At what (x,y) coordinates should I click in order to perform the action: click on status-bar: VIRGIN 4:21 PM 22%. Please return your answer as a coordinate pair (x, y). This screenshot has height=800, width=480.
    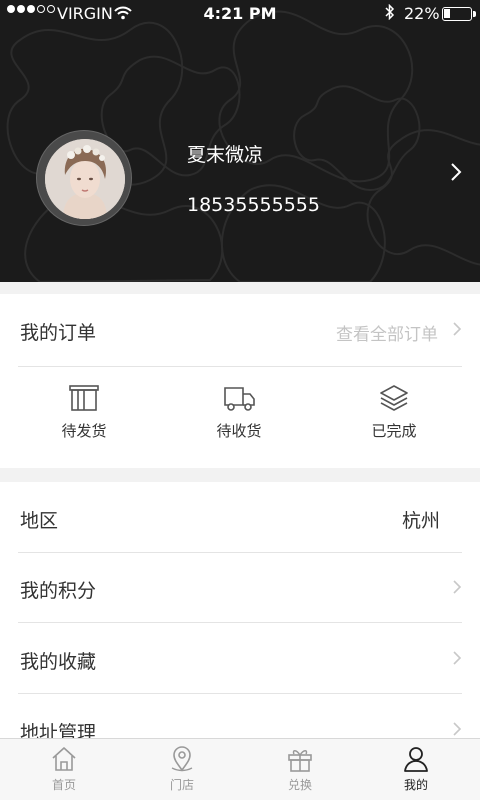
    Looking at the image, I should click on (240, 14).